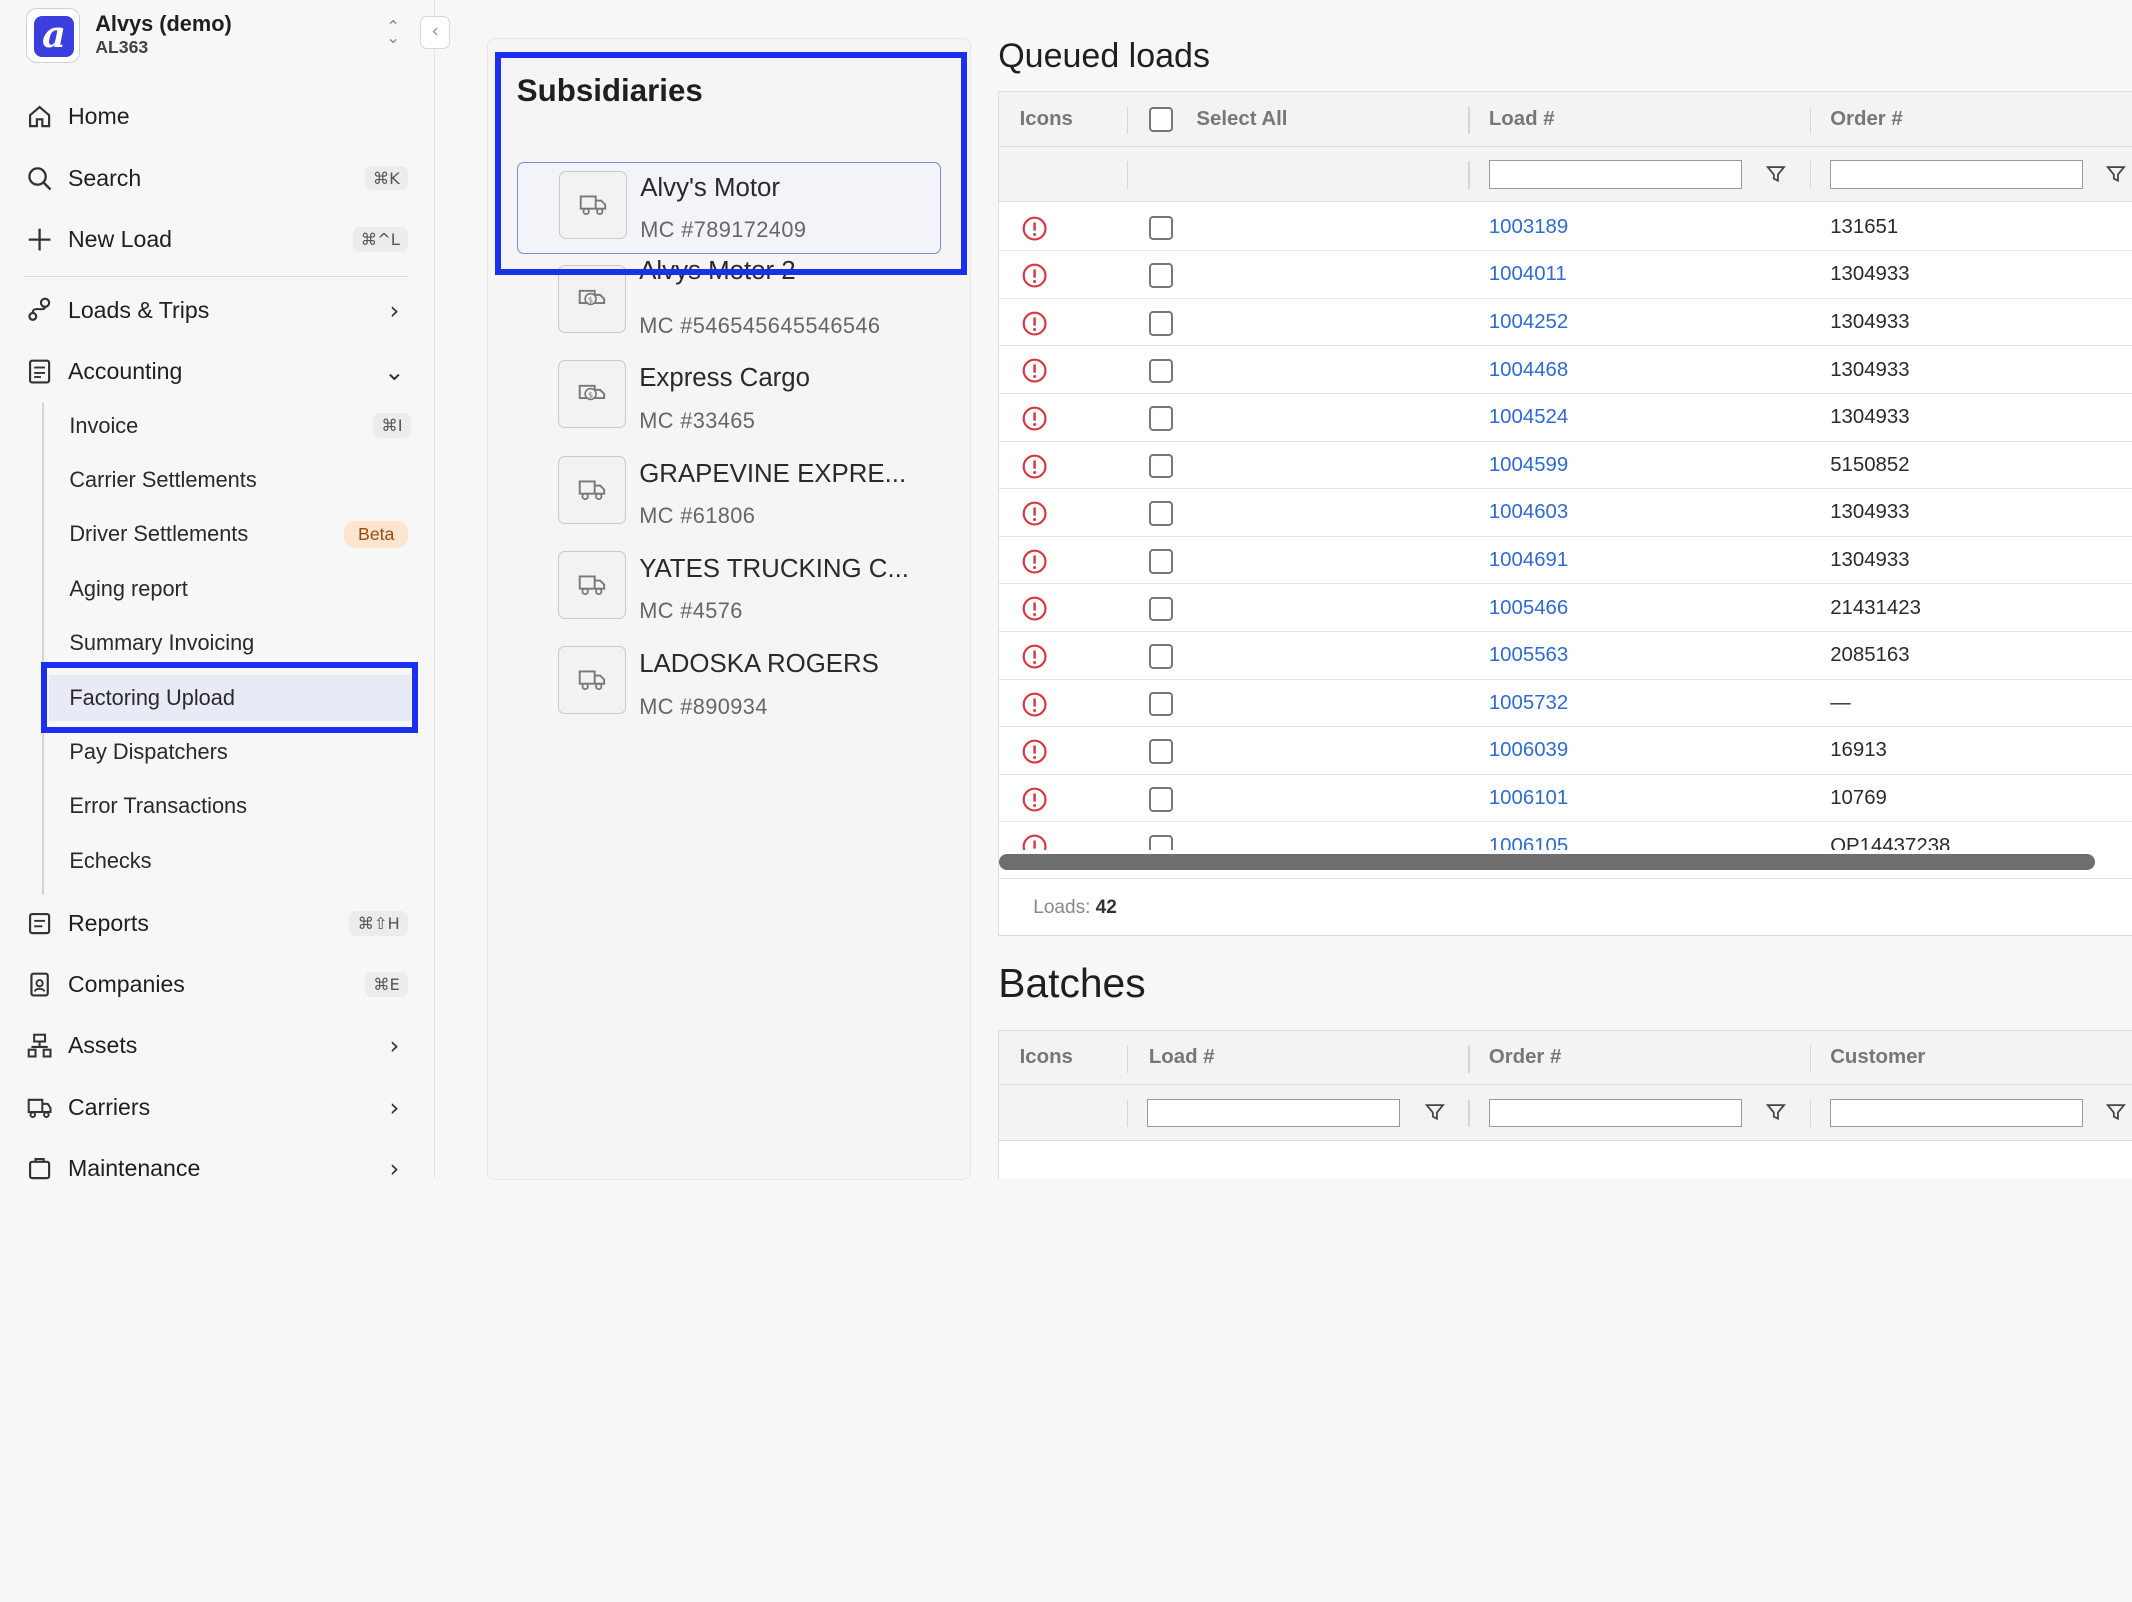 This screenshot has width=2132, height=1602. Describe the element at coordinates (1528, 417) in the screenshot. I see `load-link: 1004524` at that location.